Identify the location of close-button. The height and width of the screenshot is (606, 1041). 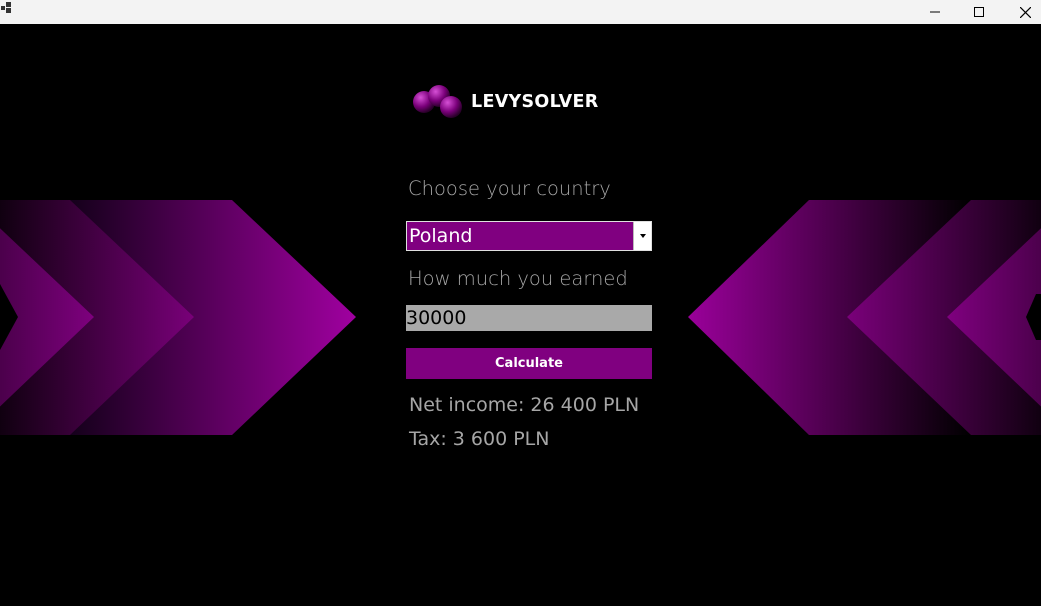
(1021, 12).